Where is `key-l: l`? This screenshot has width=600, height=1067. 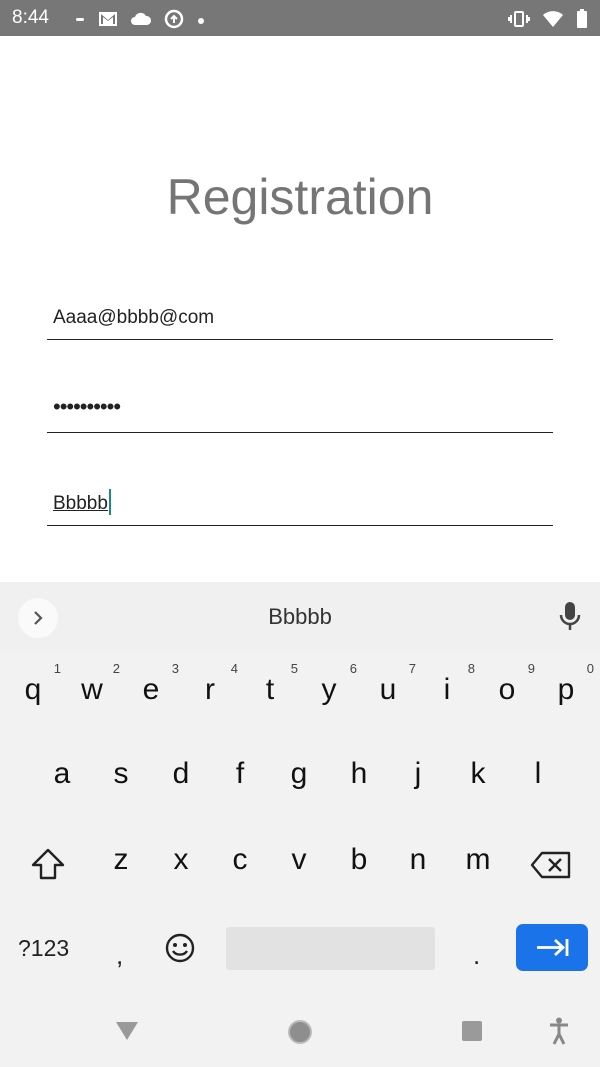 key-l: l is located at coordinates (538, 774).